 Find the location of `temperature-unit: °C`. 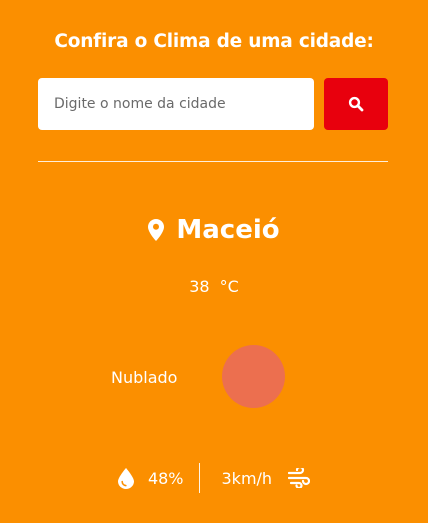

temperature-unit: °C is located at coordinates (229, 286).